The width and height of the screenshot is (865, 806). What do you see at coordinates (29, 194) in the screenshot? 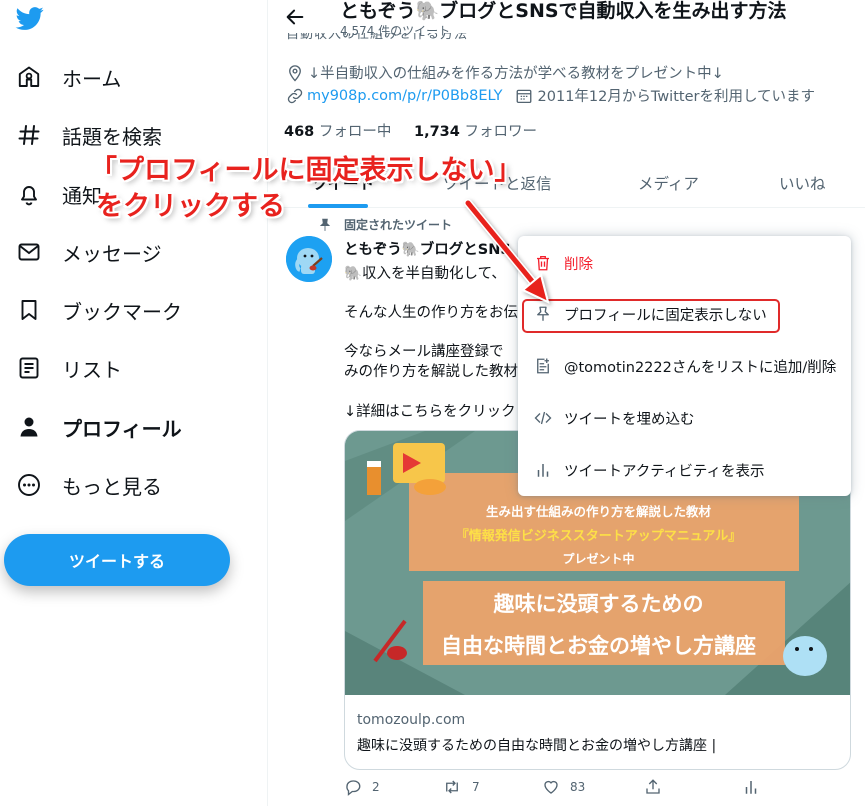
I see `bell-icon` at bounding box center [29, 194].